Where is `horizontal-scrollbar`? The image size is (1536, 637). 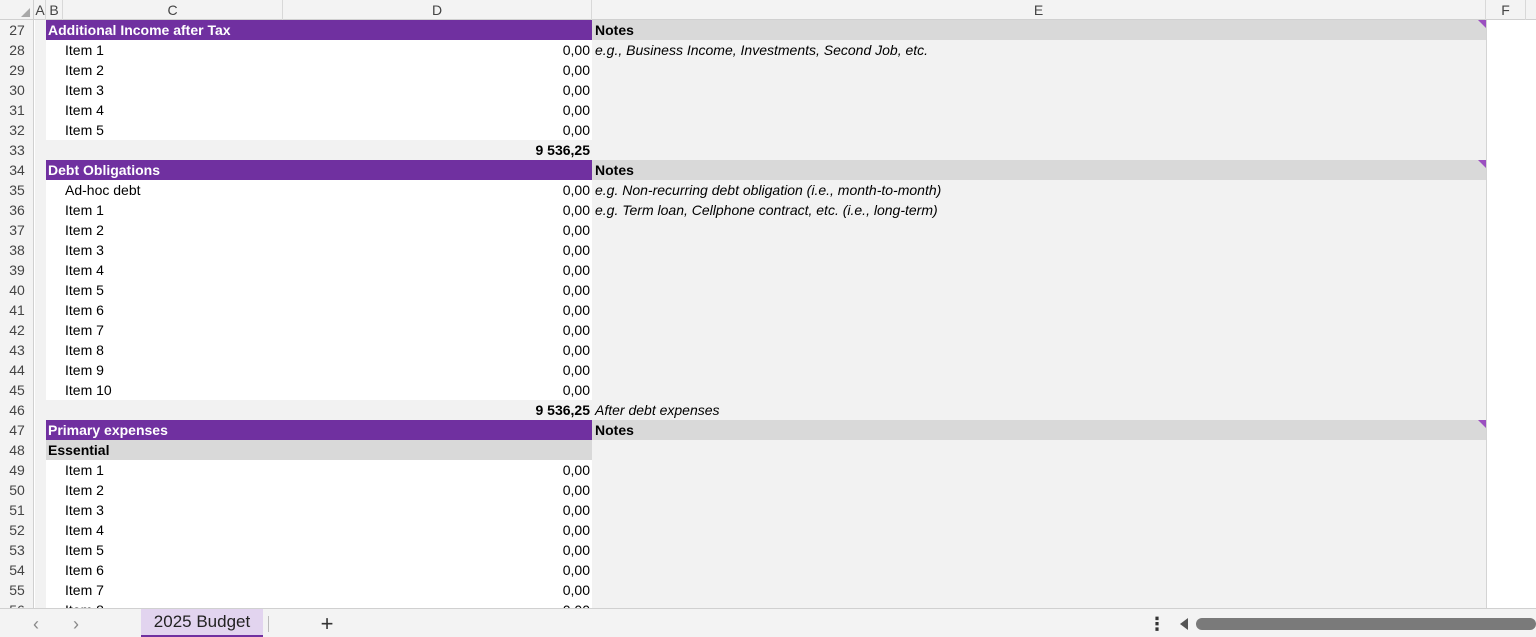 horizontal-scrollbar is located at coordinates (1366, 624).